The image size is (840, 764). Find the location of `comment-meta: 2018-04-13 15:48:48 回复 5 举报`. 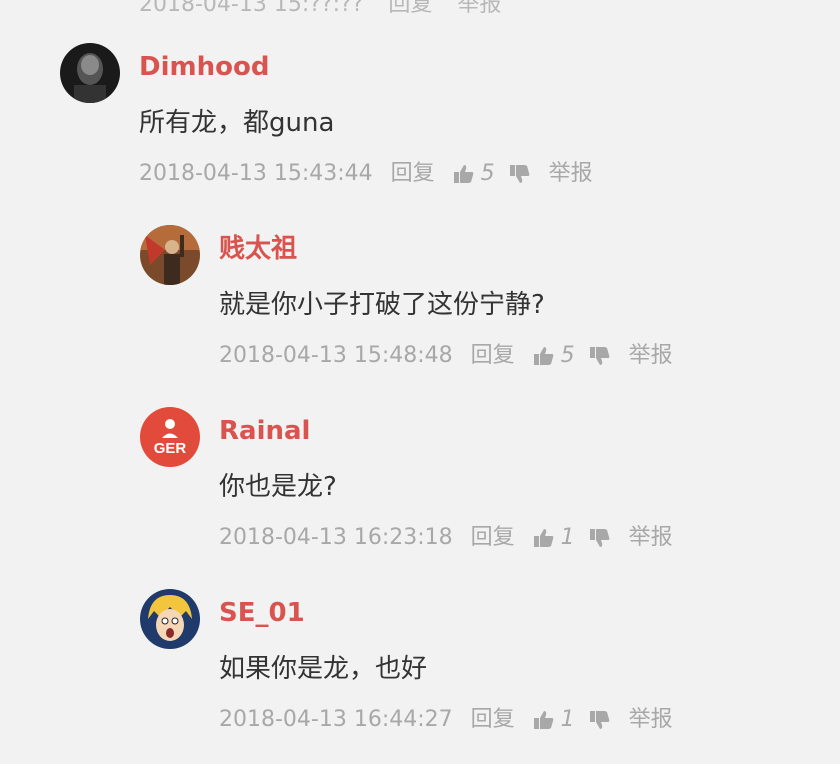

comment-meta: 2018-04-13 15:48:48 回复 5 举报 is located at coordinates (446, 356).